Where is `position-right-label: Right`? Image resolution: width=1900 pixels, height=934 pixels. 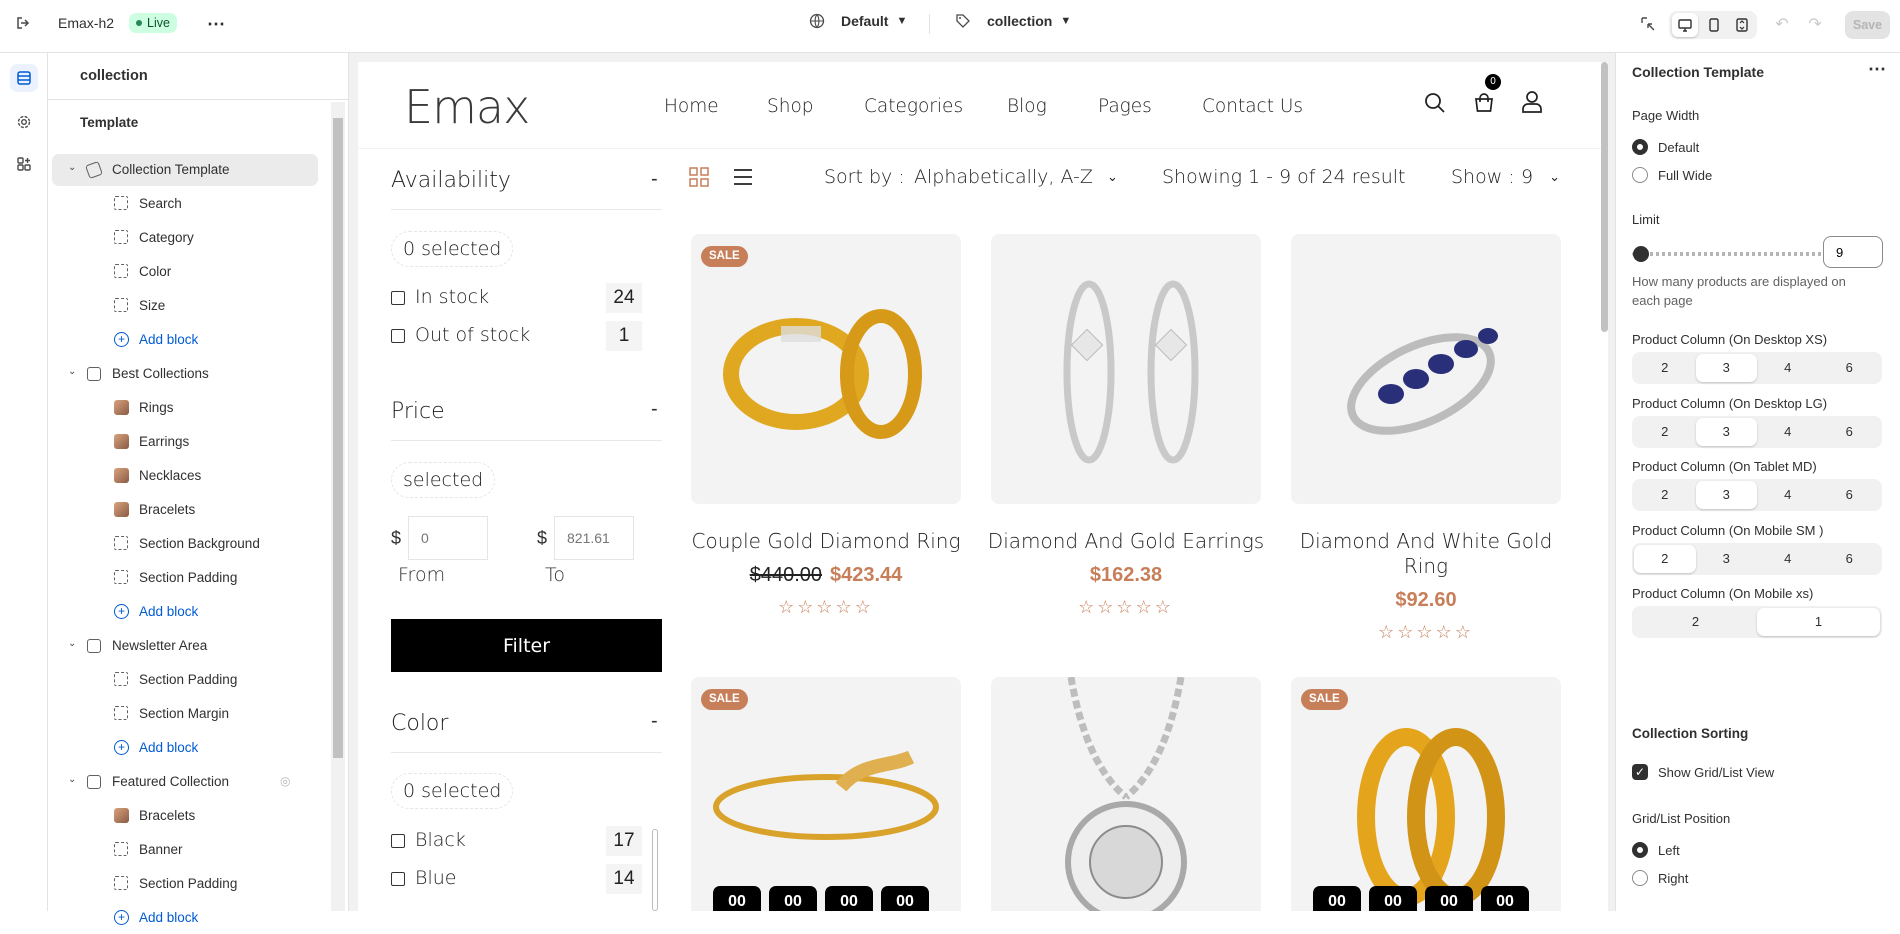
position-right-label: Right is located at coordinates (1673, 878).